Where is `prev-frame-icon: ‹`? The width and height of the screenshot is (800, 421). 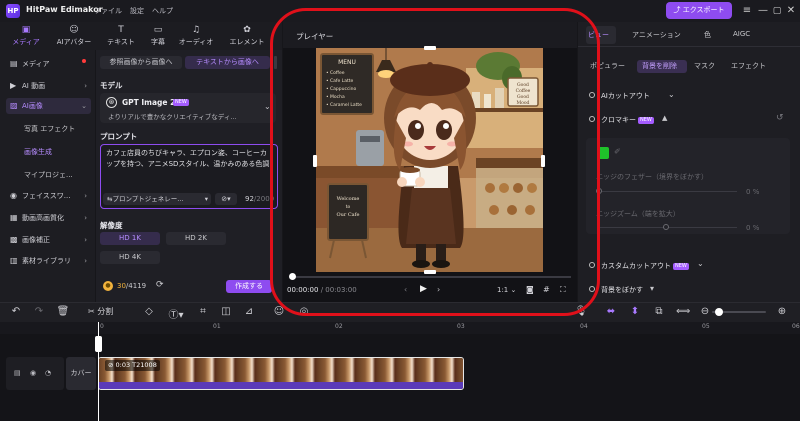
prev-frame-icon: ‹ is located at coordinates (405, 289).